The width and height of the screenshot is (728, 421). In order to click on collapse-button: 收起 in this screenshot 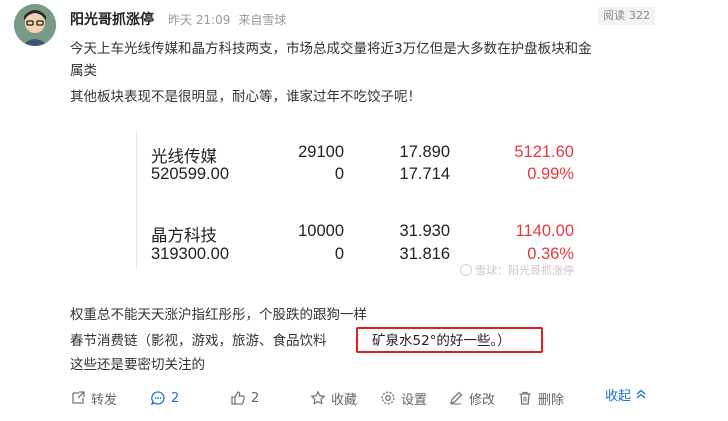, I will do `click(626, 394)`.